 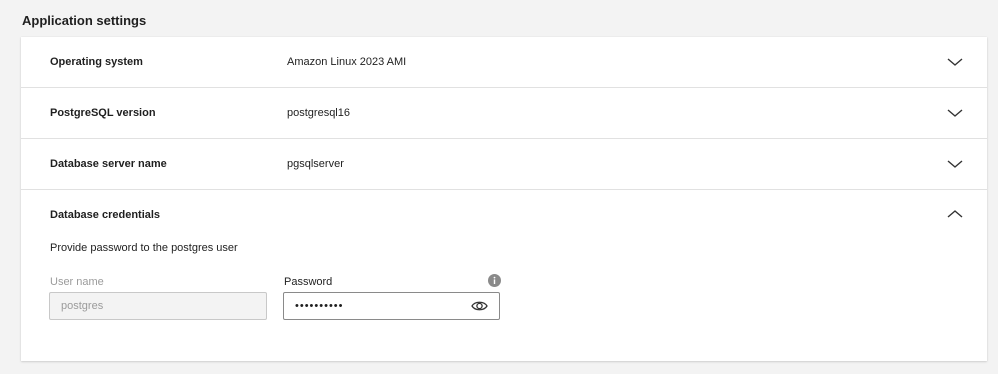 I want to click on row-operating-system: Operating system Amazon Linux 2023 AMI, so click(x=504, y=62).